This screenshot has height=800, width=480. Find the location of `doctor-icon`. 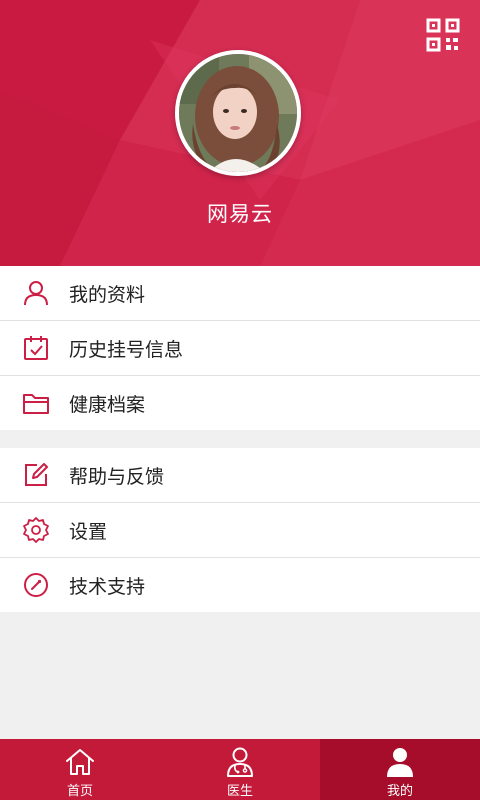

doctor-icon is located at coordinates (240, 762).